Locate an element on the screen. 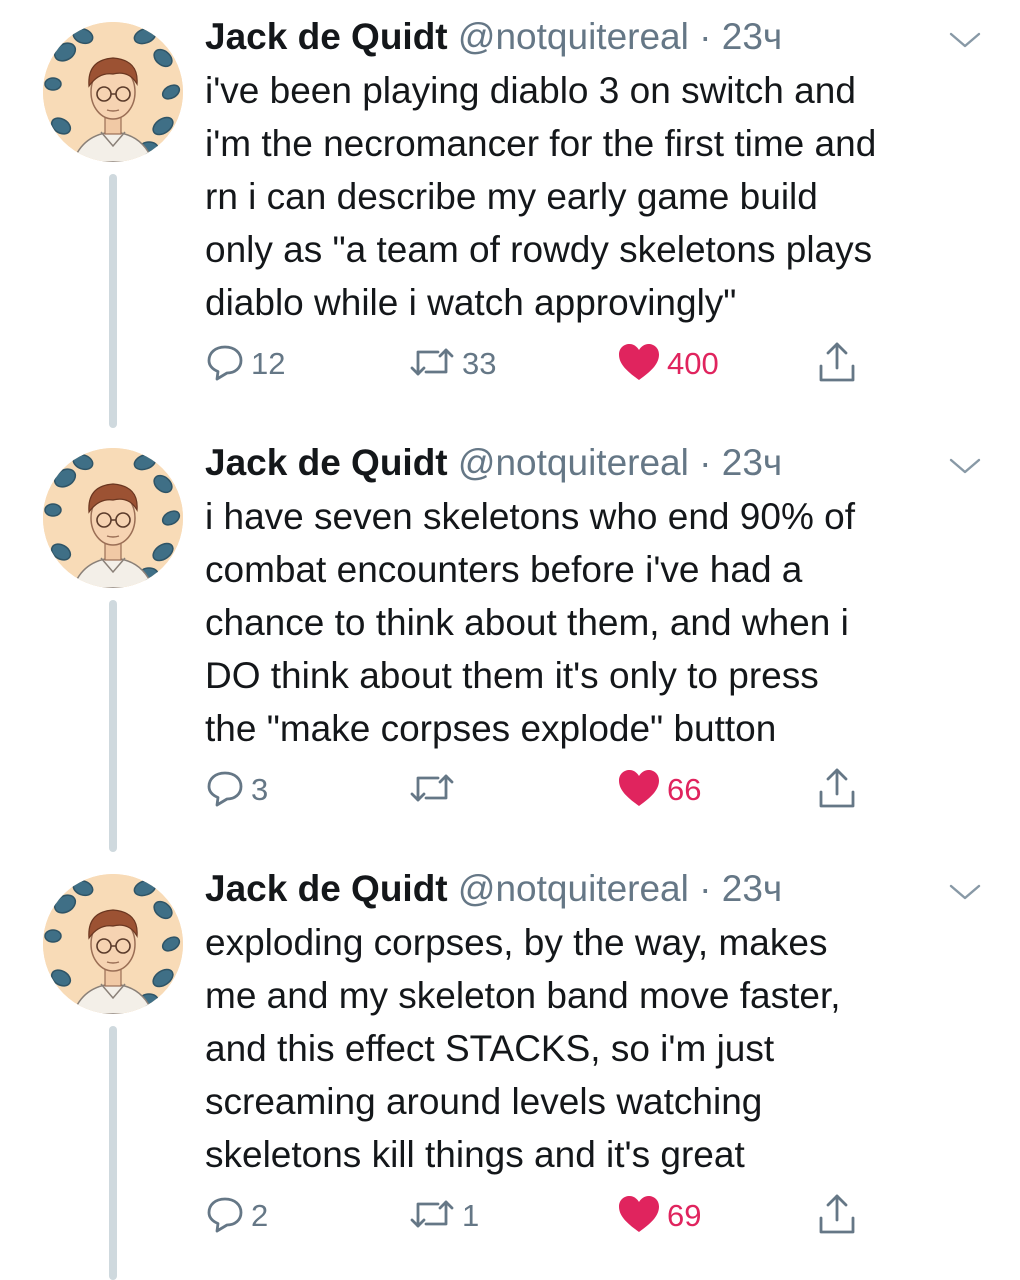 The height and width of the screenshot is (1280, 1020). tweet-actions: 2 1 69 is located at coordinates (545, 1216).